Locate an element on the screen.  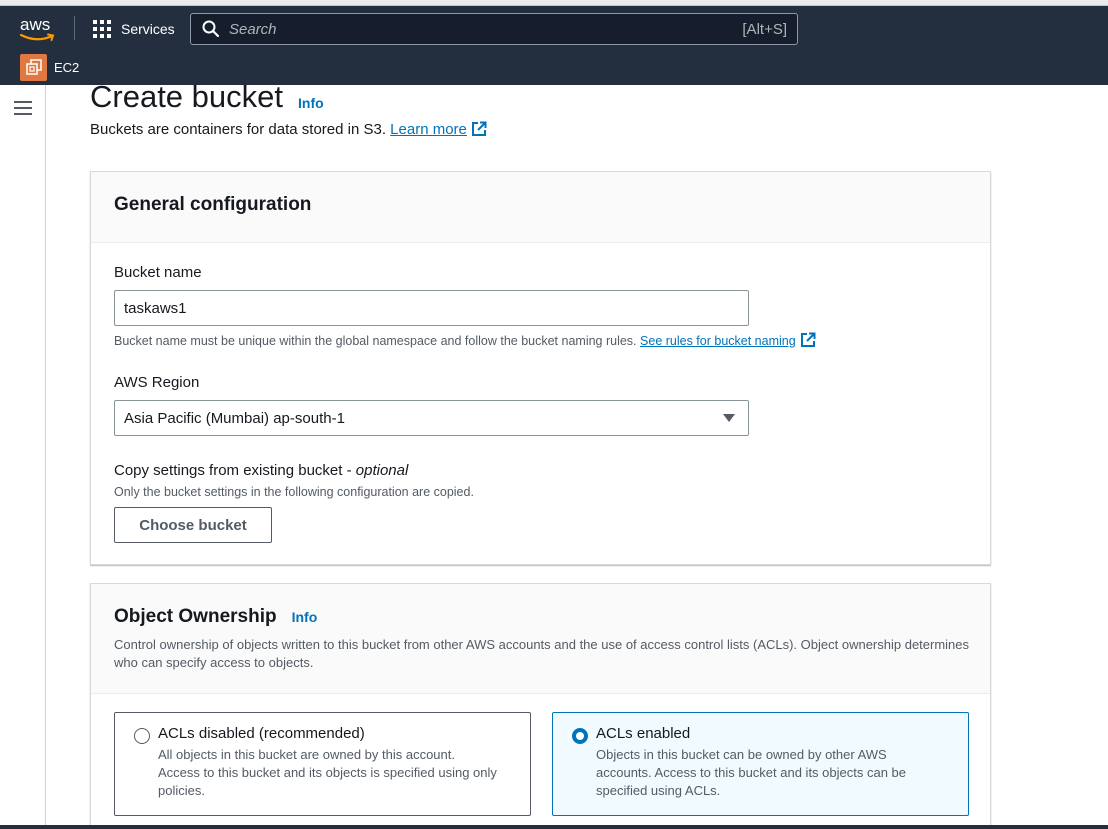
side-navigation is located at coordinates (23, 457).